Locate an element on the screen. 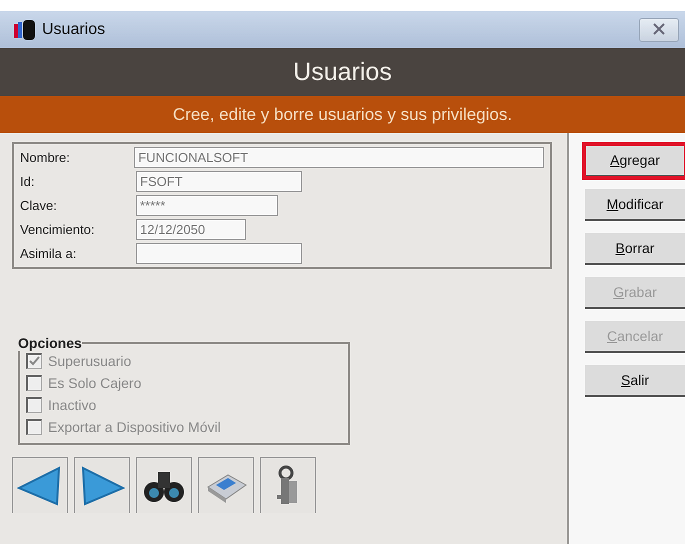 The width and height of the screenshot is (685, 544). left-arrow-icon is located at coordinates (40, 486).